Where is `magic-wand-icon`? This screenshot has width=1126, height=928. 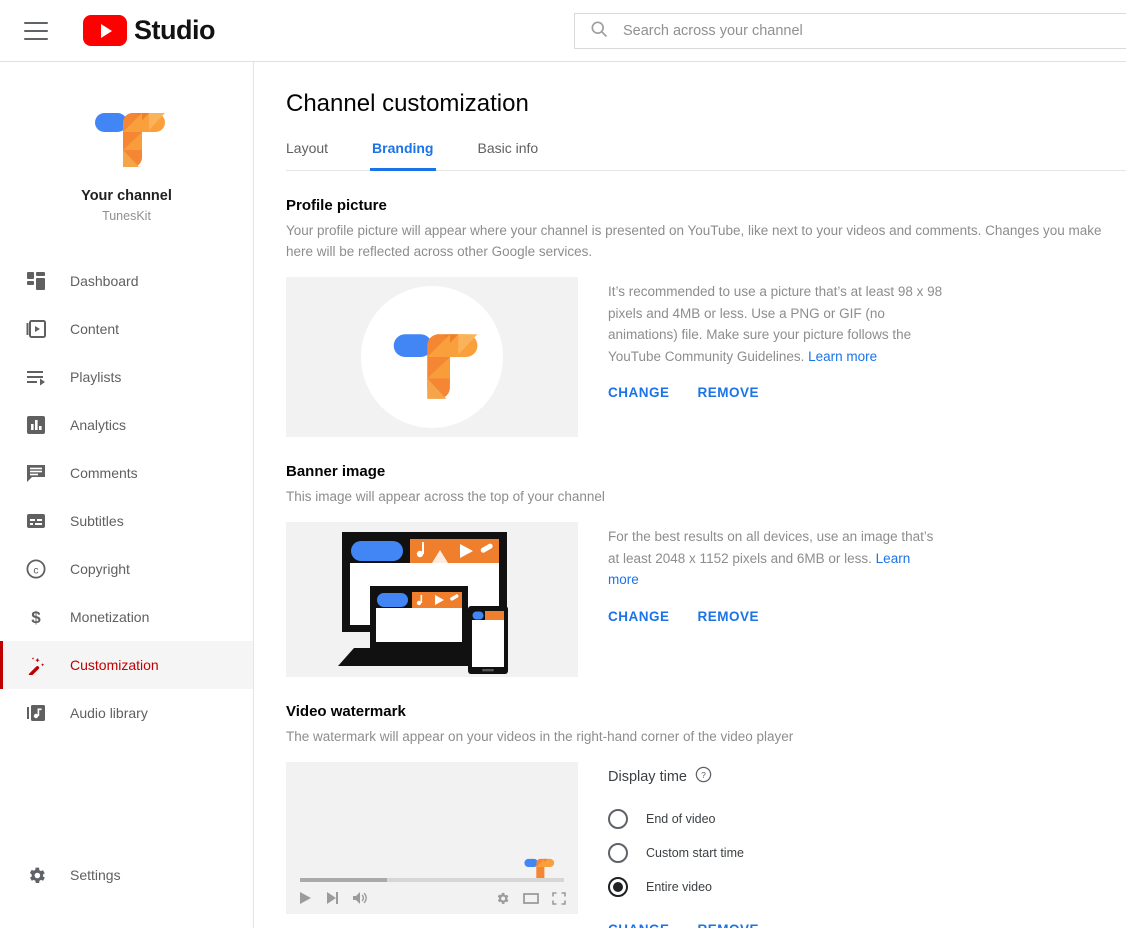
magic-wand-icon is located at coordinates (36, 665).